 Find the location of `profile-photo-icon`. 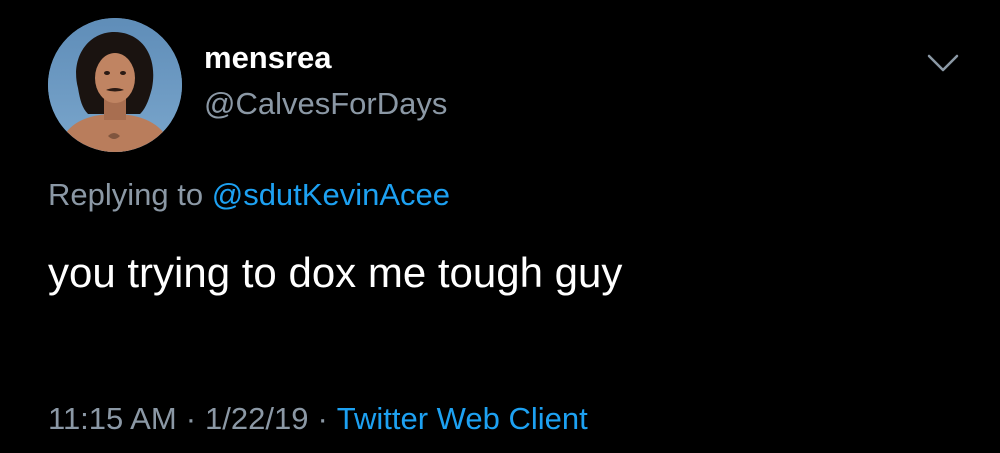

profile-photo-icon is located at coordinates (115, 85).